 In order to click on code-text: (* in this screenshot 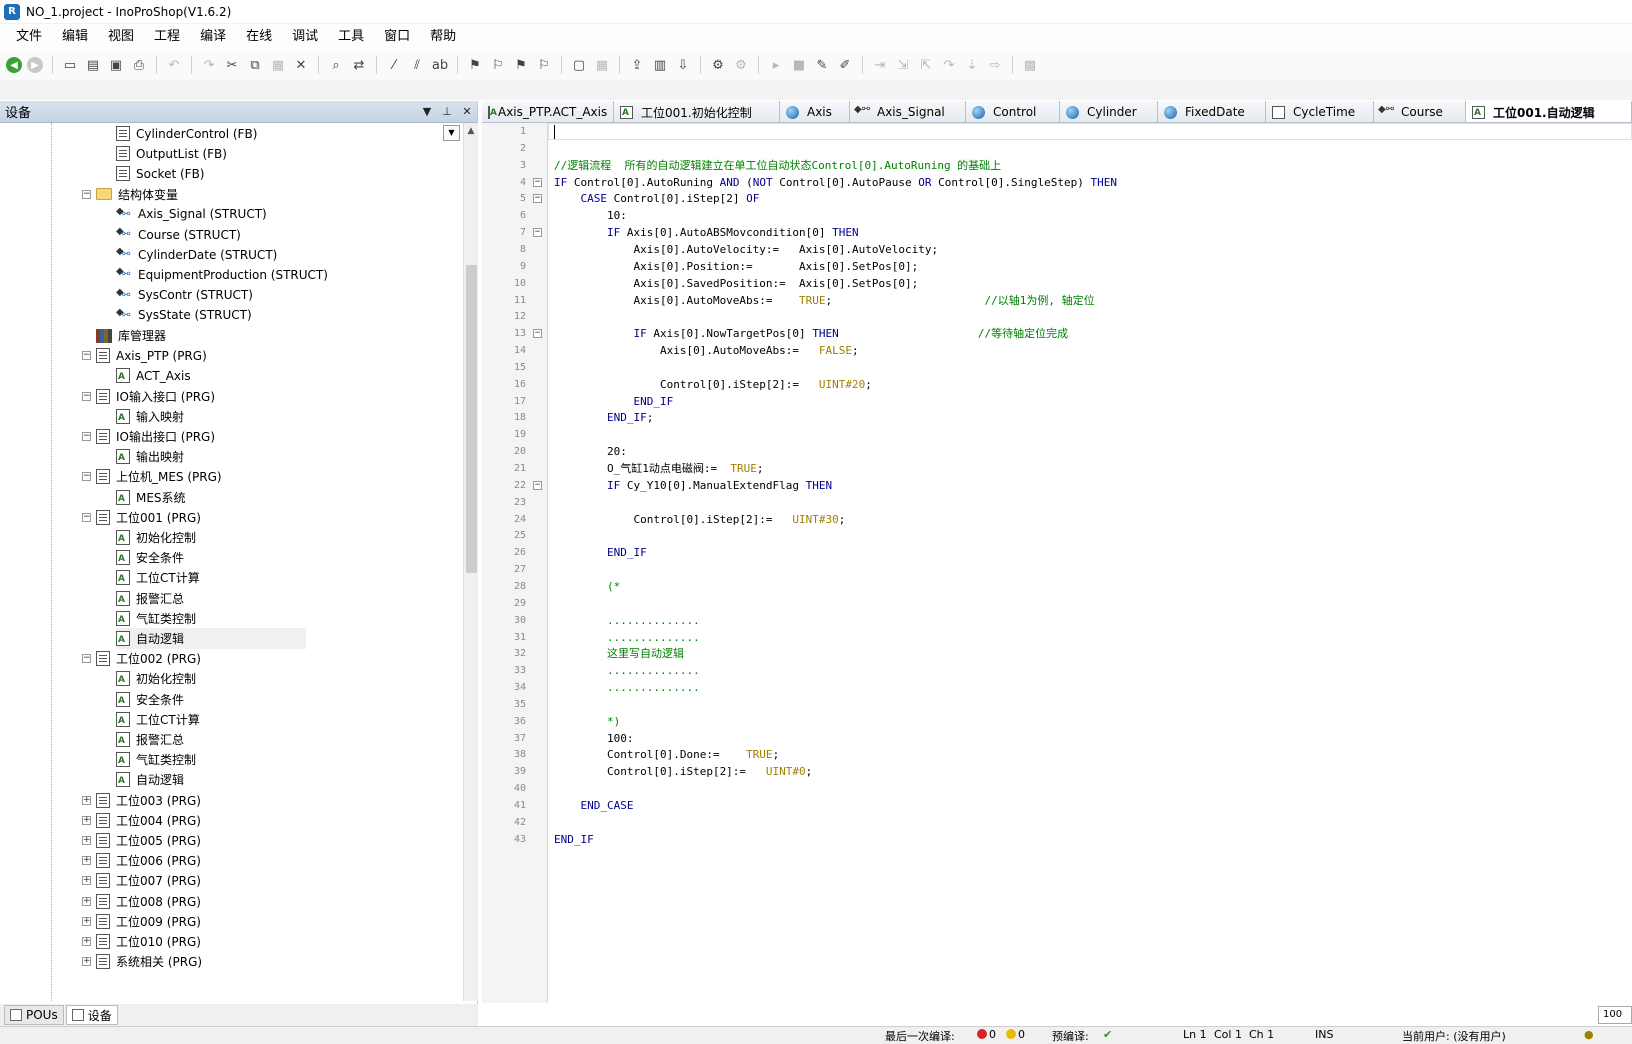, I will do `click(587, 586)`.